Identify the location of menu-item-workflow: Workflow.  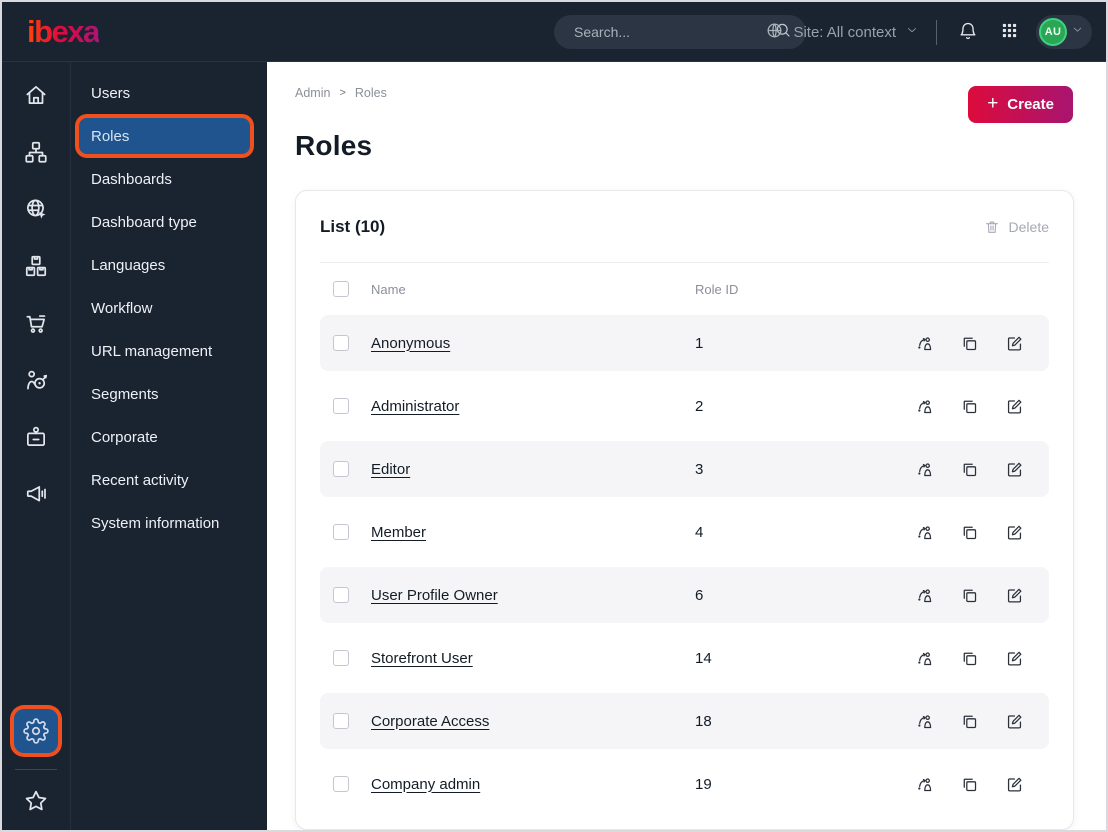
(168, 308).